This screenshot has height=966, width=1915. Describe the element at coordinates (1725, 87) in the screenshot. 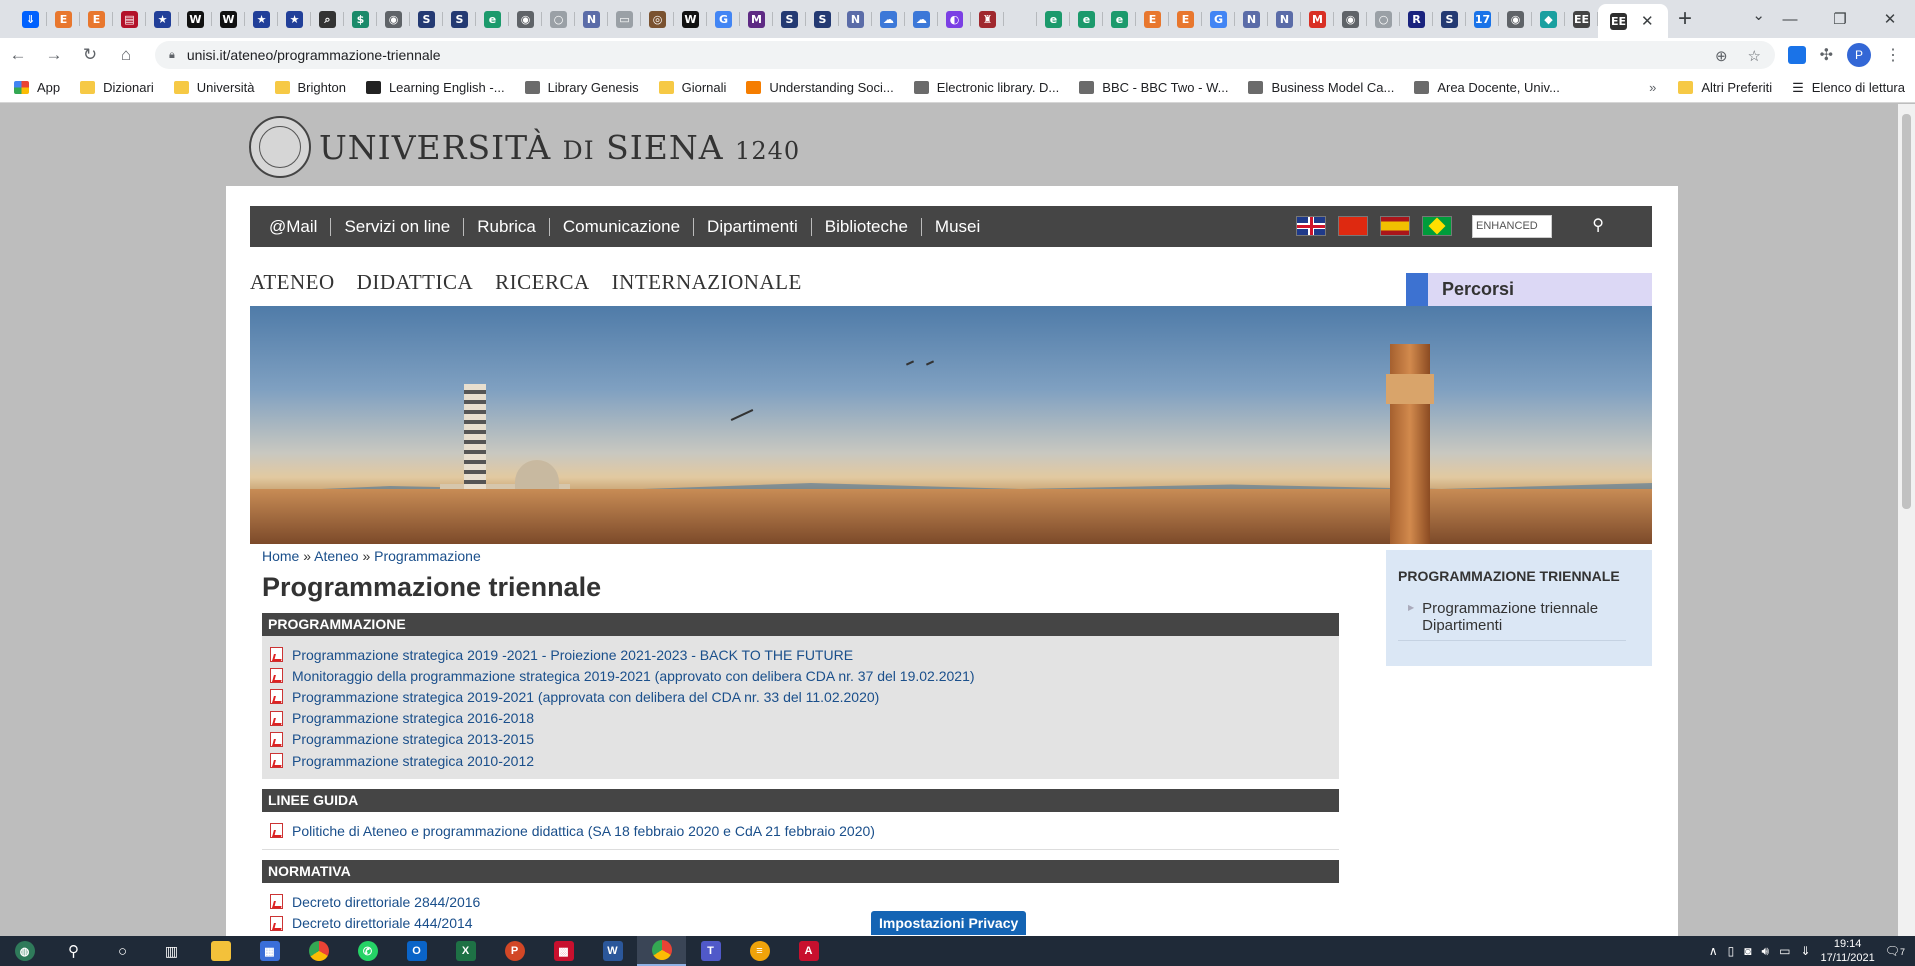

I see `other-bookmarks-folder: Altri Preferiti` at that location.